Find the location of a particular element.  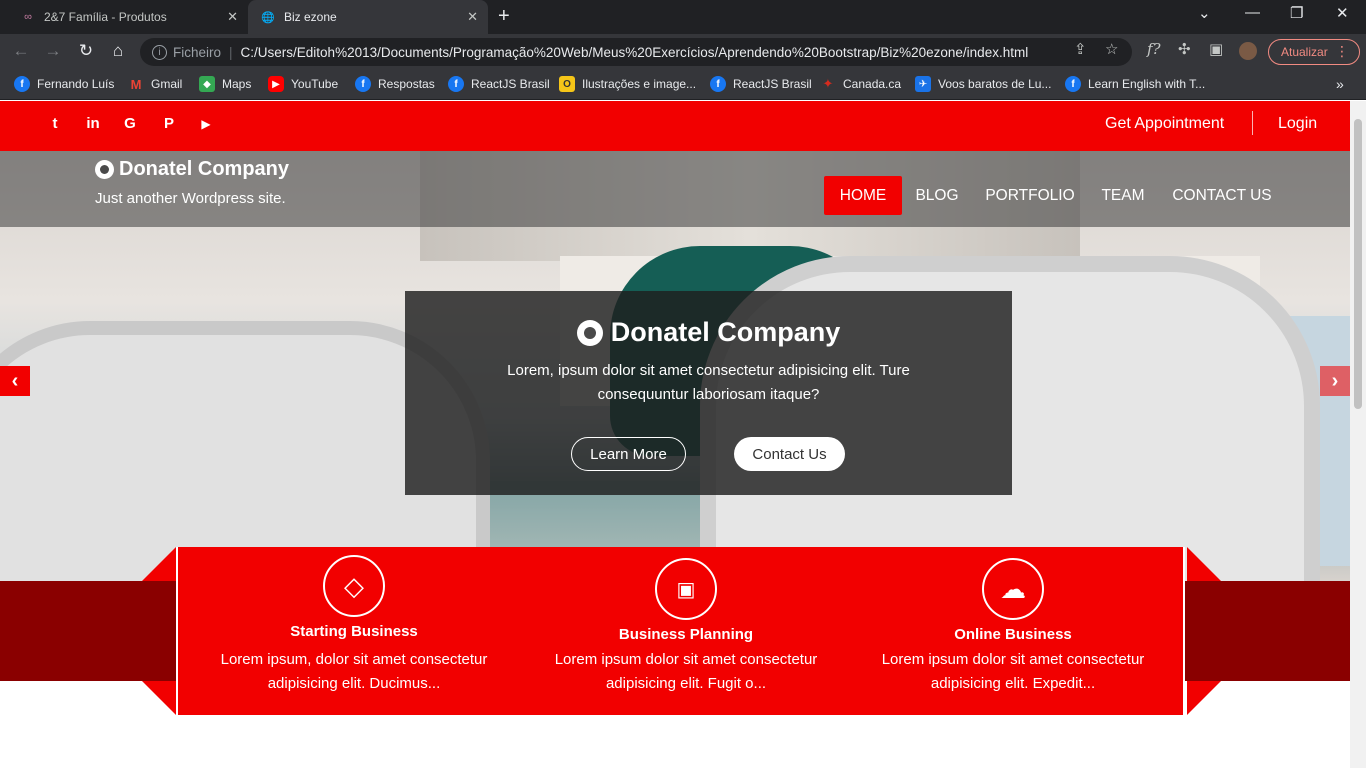

get-appointment-link: Get Appointment is located at coordinates (1164, 124).